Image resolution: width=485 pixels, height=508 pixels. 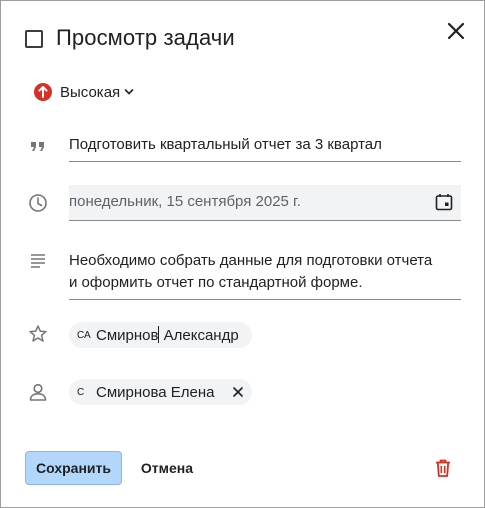 I want to click on person-icon, so click(x=38, y=392).